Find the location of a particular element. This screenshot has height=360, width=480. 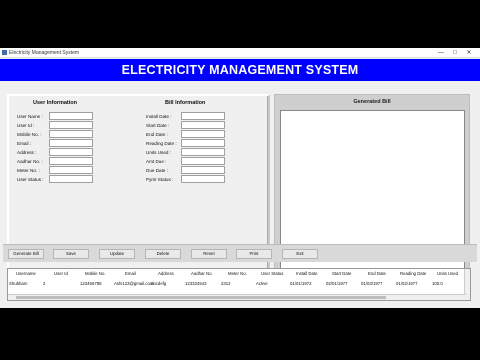

table-cell: 01/01/1972 is located at coordinates (301, 283).